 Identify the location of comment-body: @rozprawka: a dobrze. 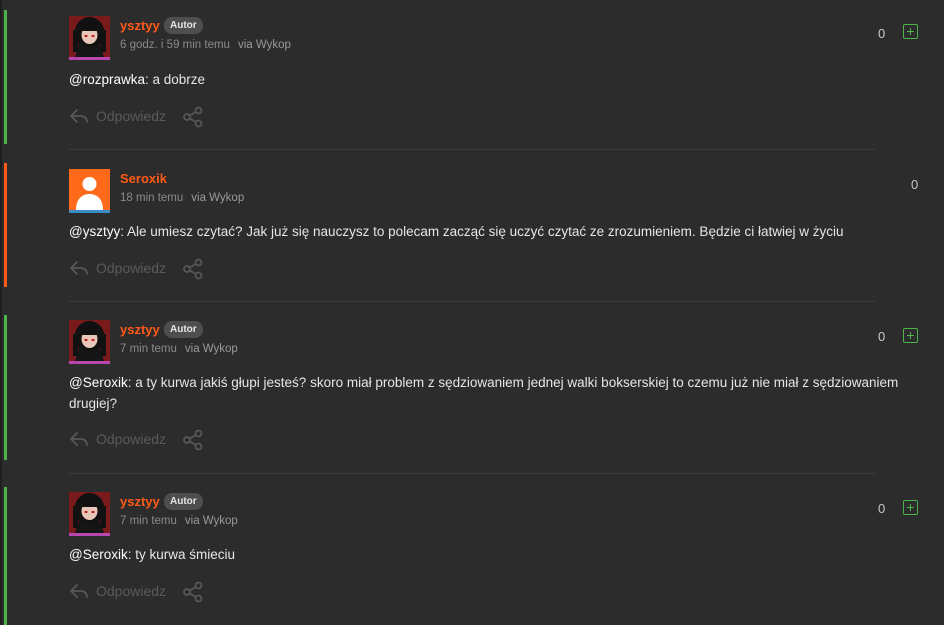
(489, 79).